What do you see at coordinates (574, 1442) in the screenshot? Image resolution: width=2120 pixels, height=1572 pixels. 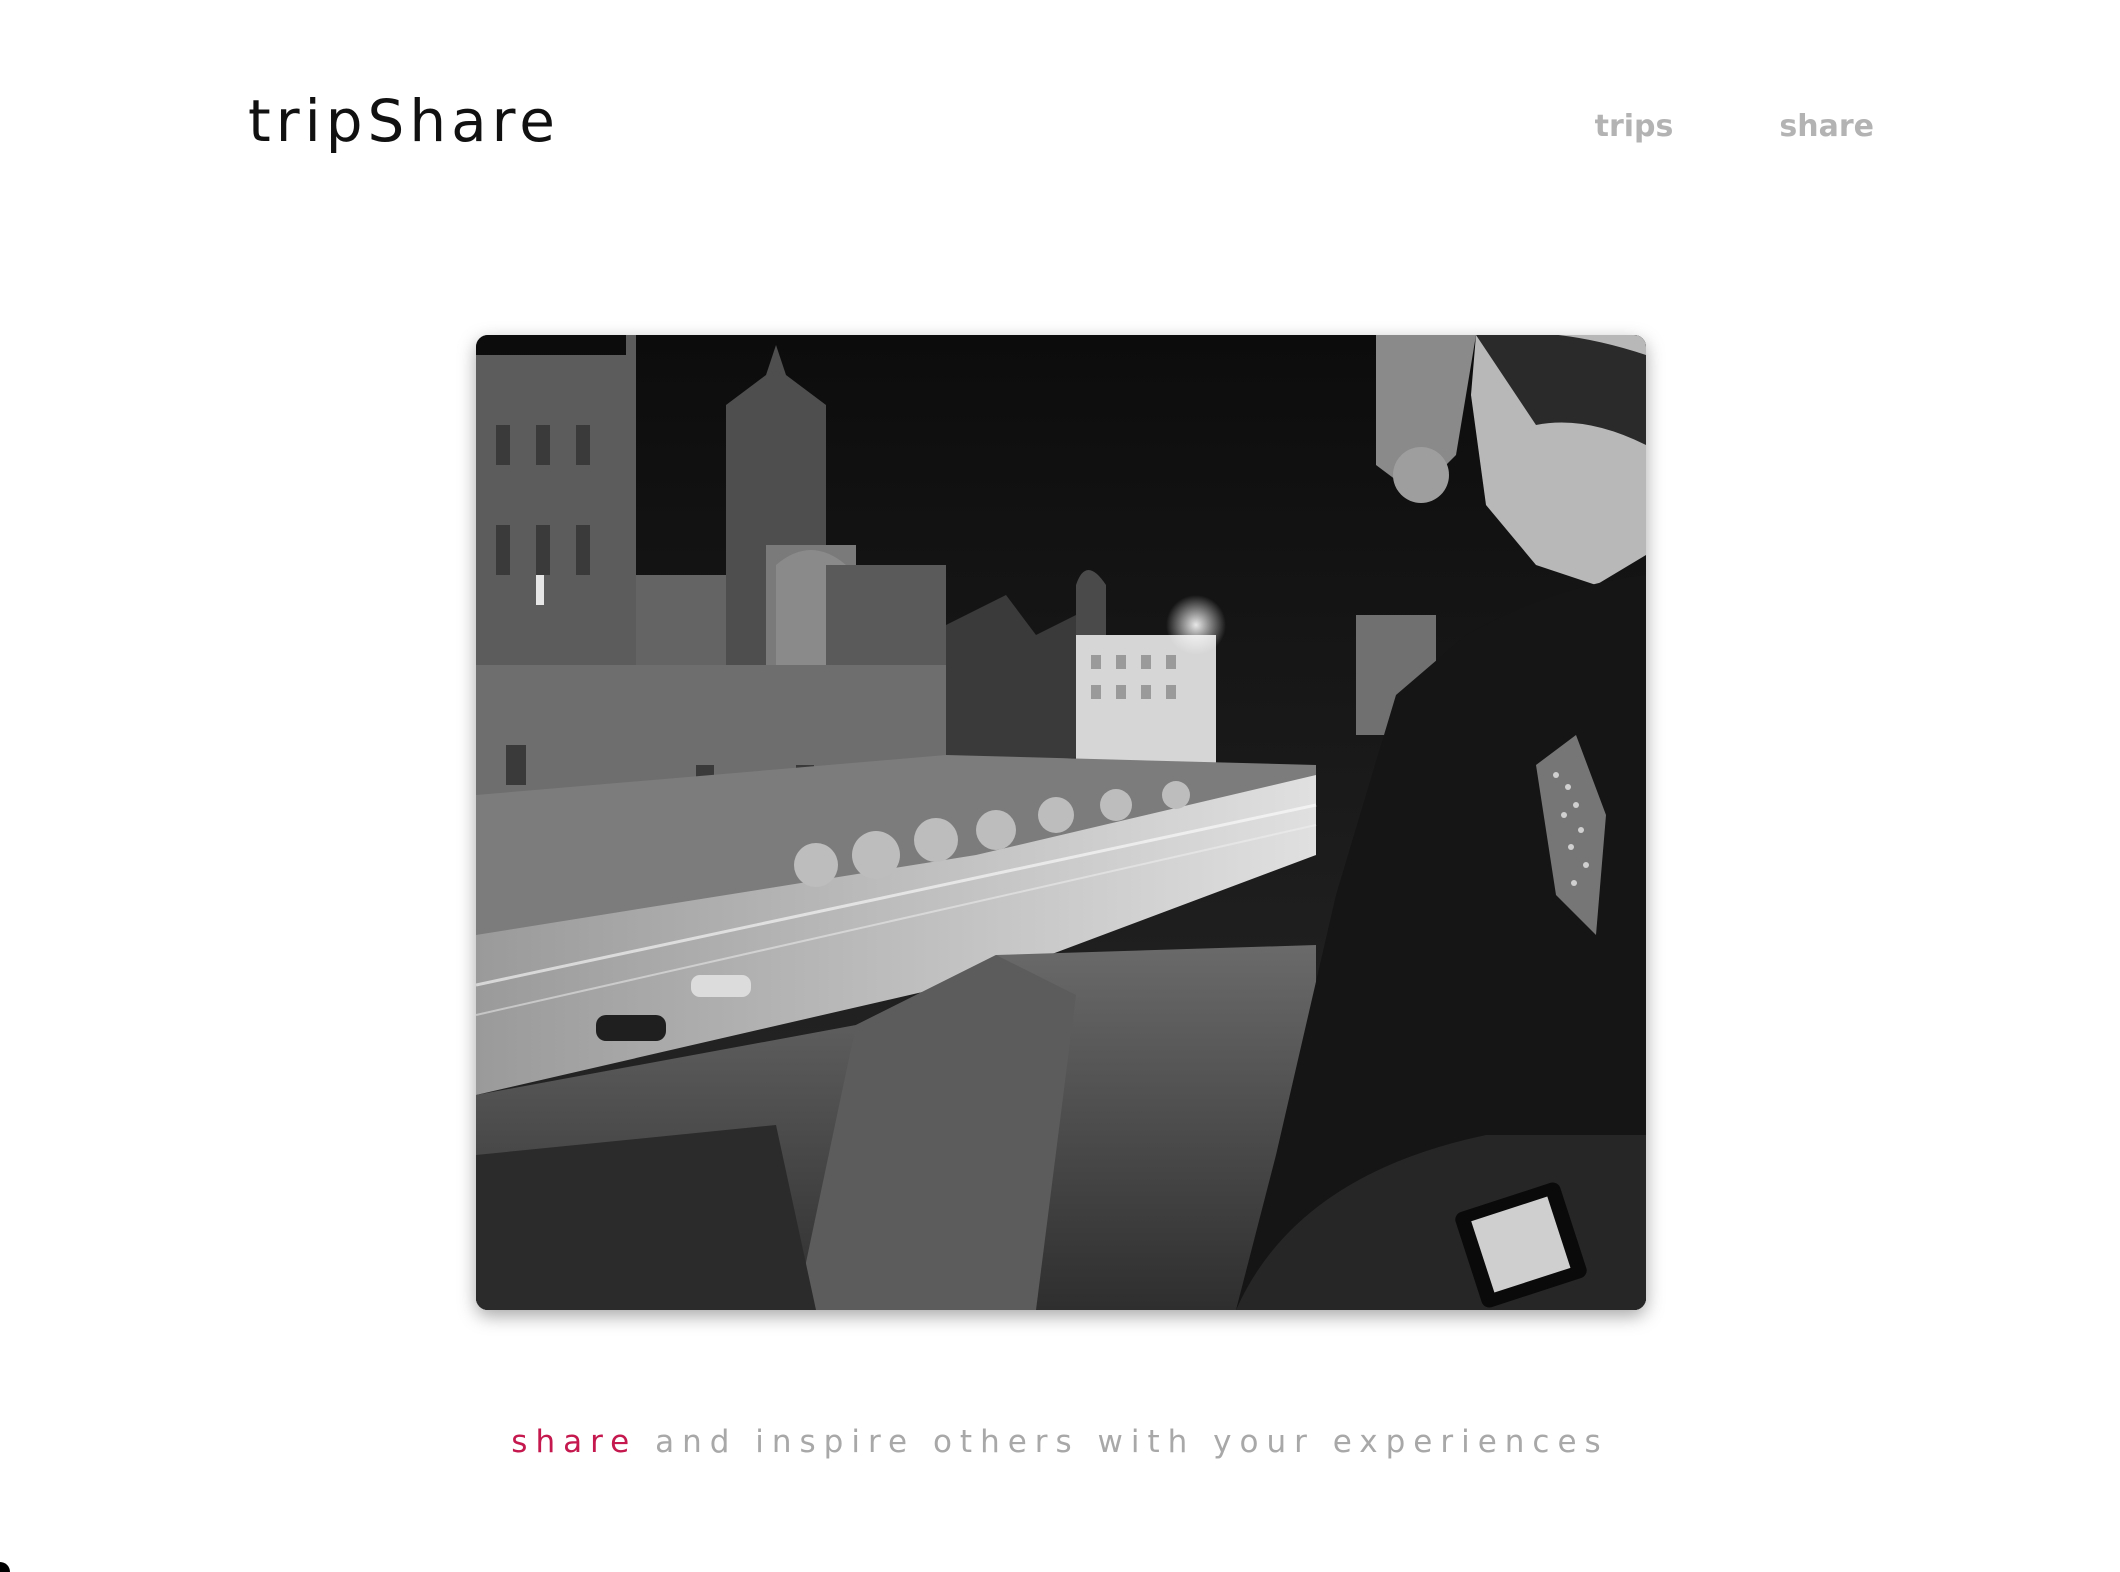 I see `tagline-accent: share` at bounding box center [574, 1442].